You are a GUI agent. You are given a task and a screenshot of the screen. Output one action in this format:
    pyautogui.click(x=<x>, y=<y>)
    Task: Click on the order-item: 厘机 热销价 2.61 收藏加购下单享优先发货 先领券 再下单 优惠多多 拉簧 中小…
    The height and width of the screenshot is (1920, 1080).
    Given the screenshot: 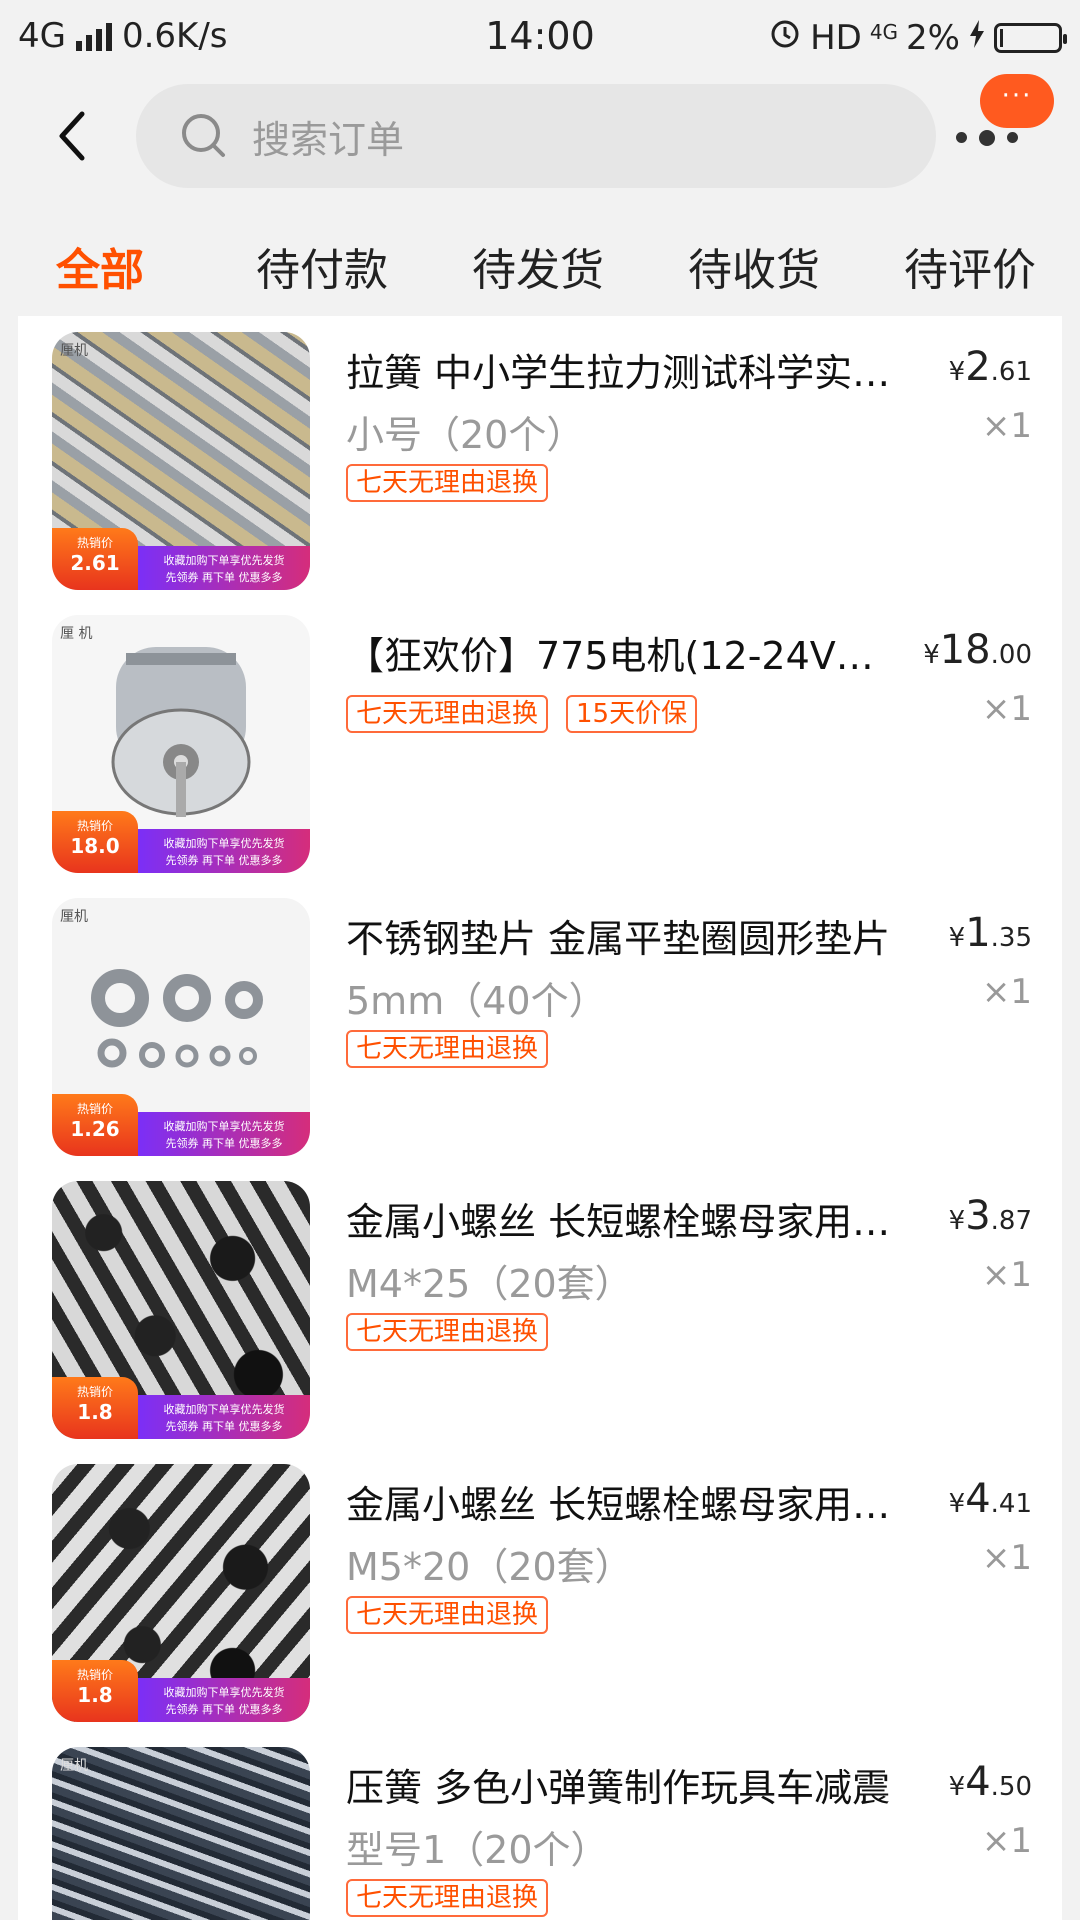 What is the action you would take?
    pyautogui.click(x=540, y=457)
    